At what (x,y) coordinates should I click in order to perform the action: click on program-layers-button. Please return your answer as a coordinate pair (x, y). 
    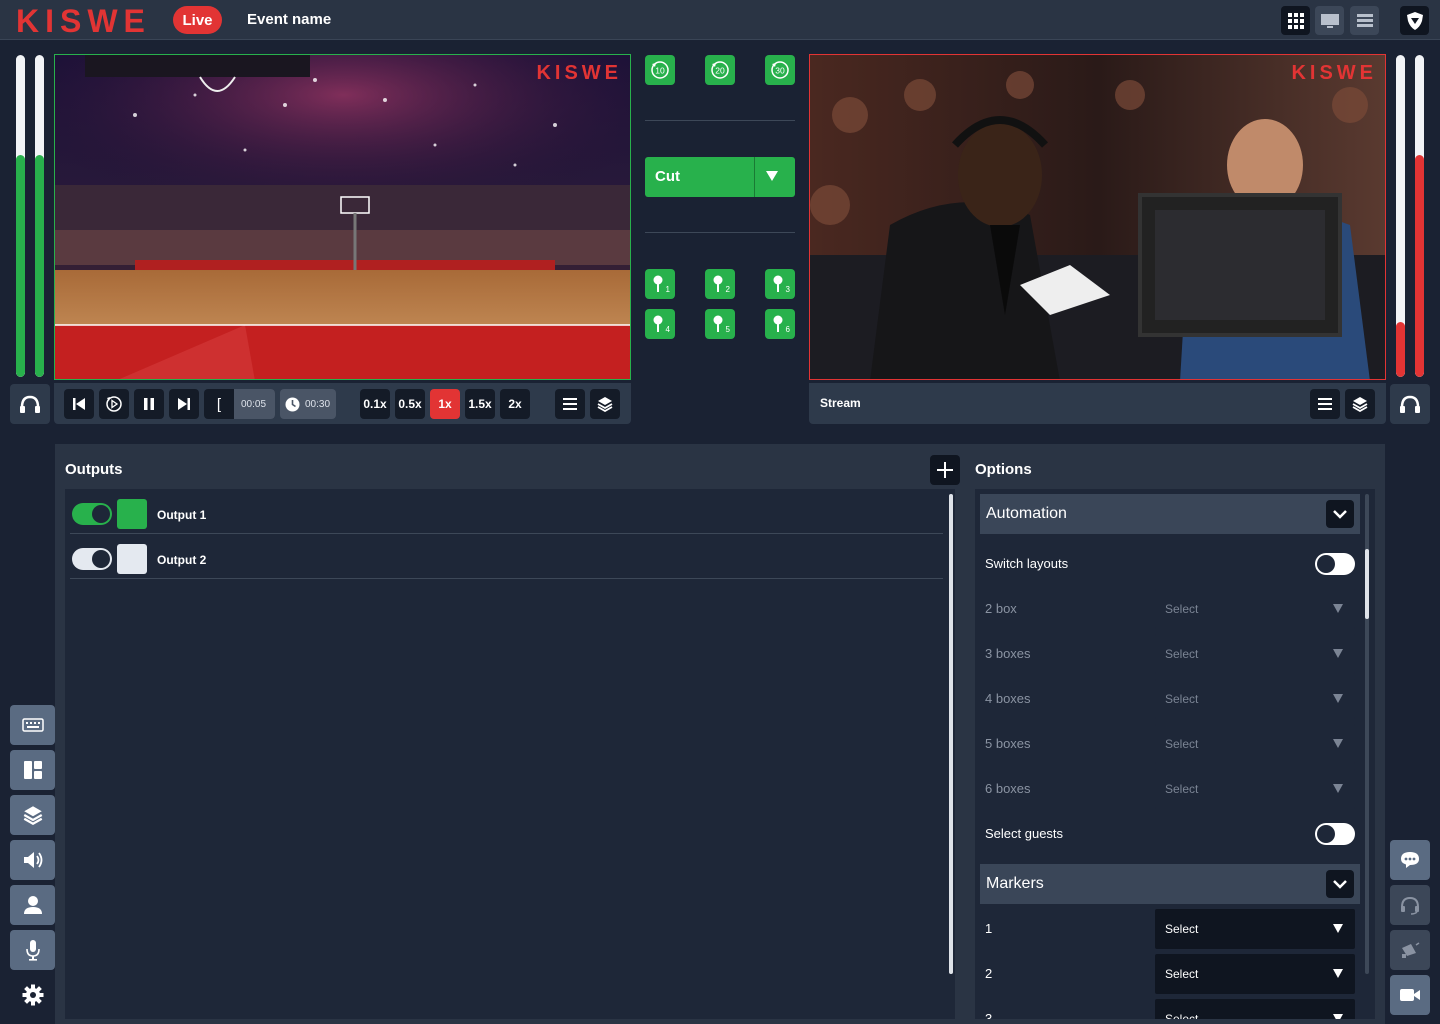
    Looking at the image, I should click on (1360, 404).